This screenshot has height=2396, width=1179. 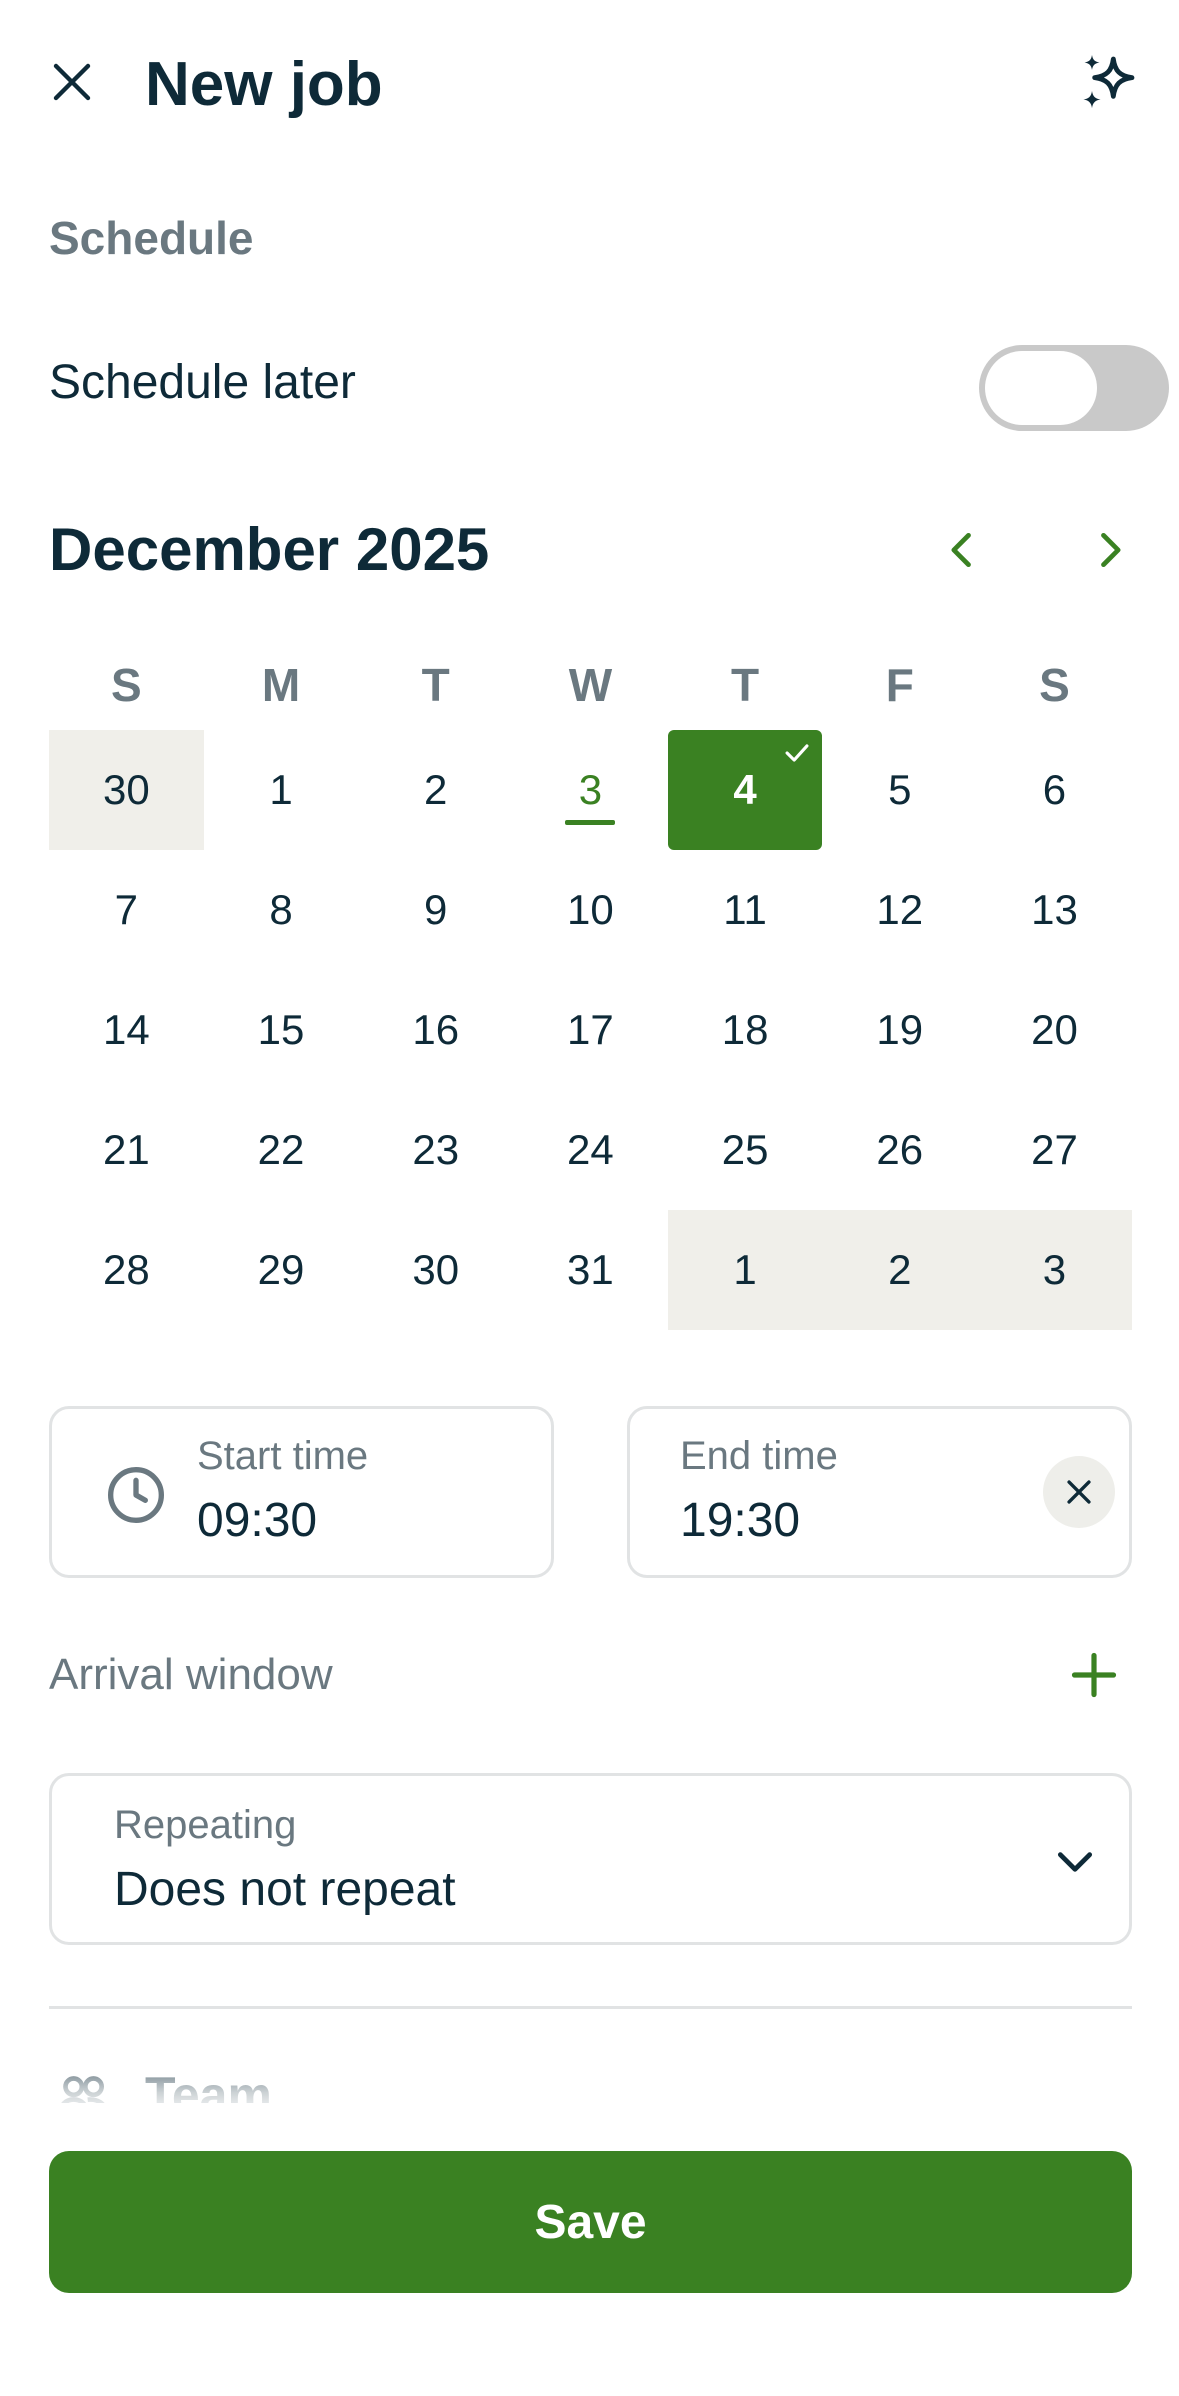 I want to click on calendar-day: 22, so click(x=281, y=1150).